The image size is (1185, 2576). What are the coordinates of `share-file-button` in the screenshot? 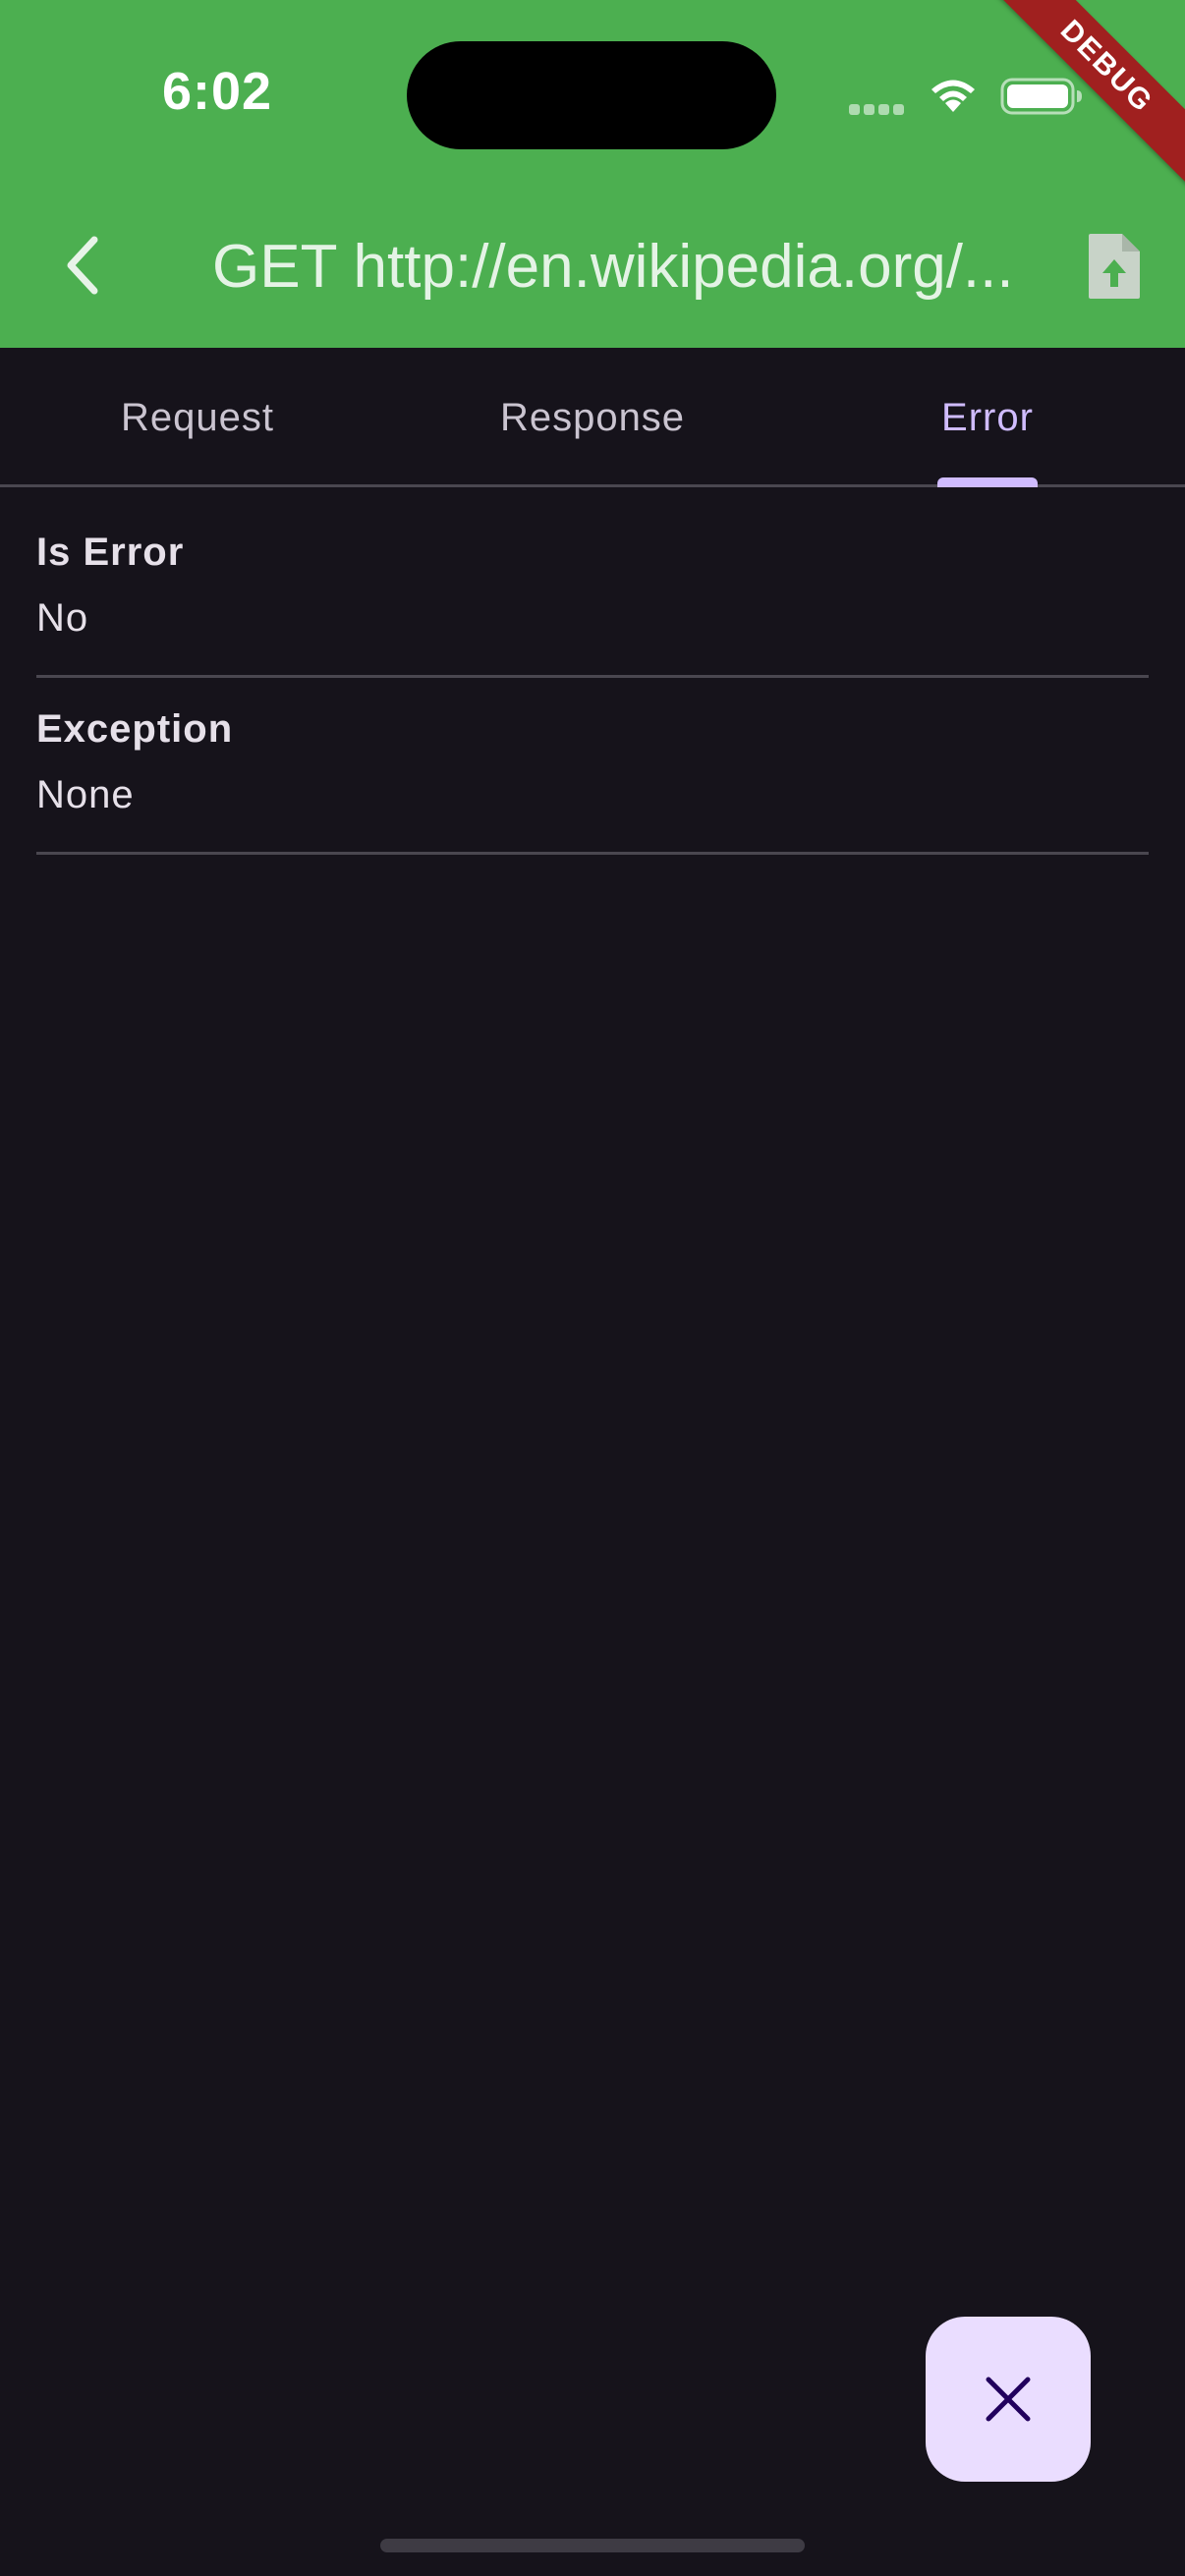 It's located at (1115, 266).